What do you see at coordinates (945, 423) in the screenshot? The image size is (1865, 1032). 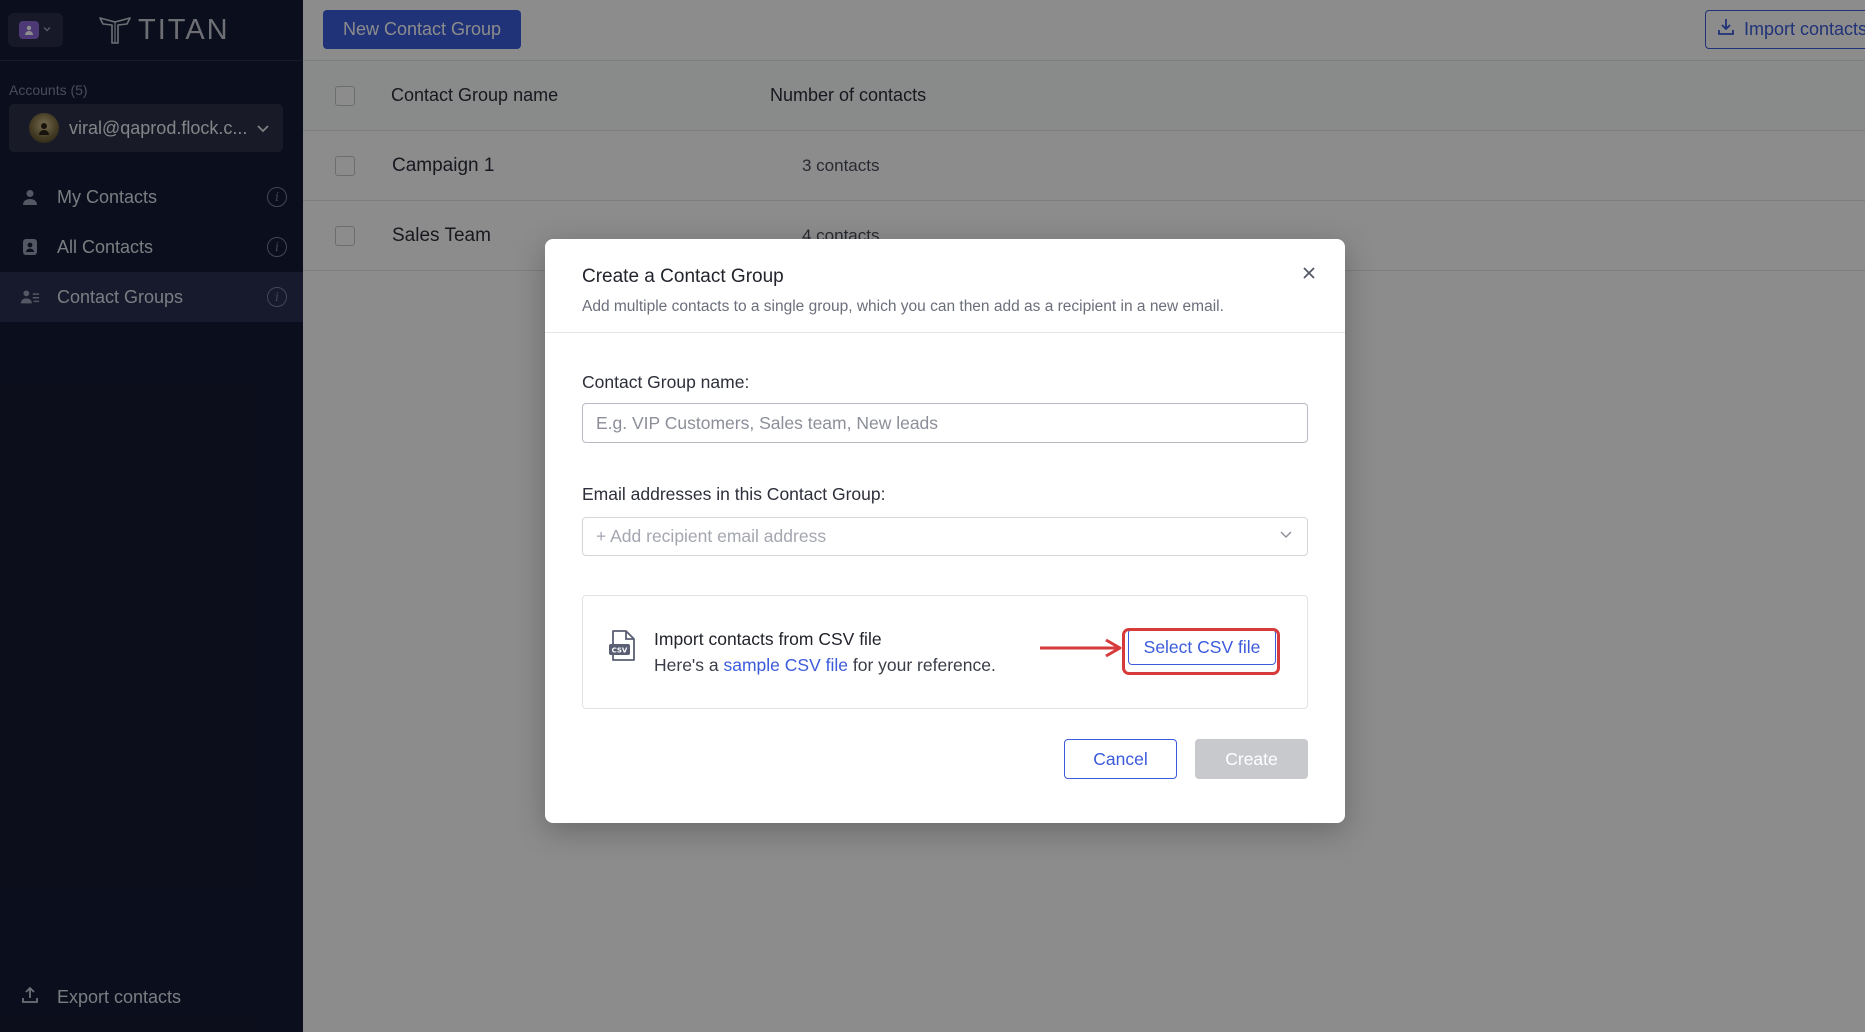 I see `group-name-input` at bounding box center [945, 423].